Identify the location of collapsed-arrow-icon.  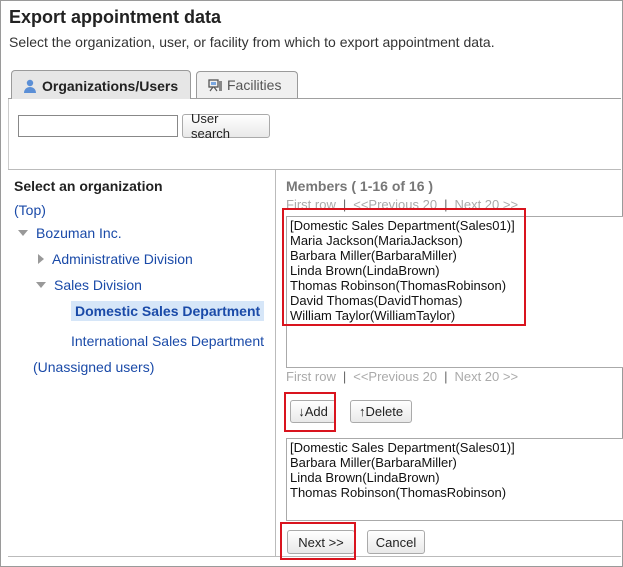
(41, 259).